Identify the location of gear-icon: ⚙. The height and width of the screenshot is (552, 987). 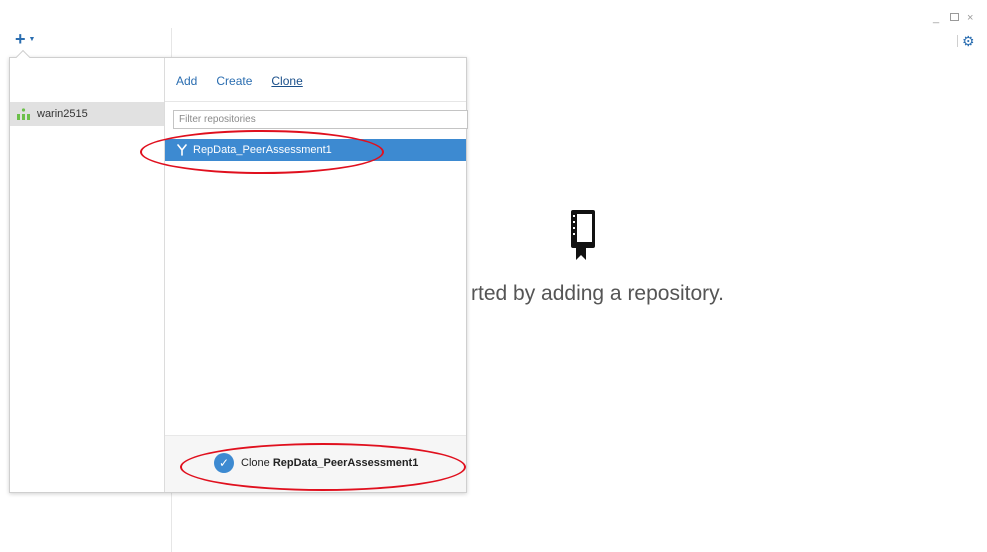
(968, 41).